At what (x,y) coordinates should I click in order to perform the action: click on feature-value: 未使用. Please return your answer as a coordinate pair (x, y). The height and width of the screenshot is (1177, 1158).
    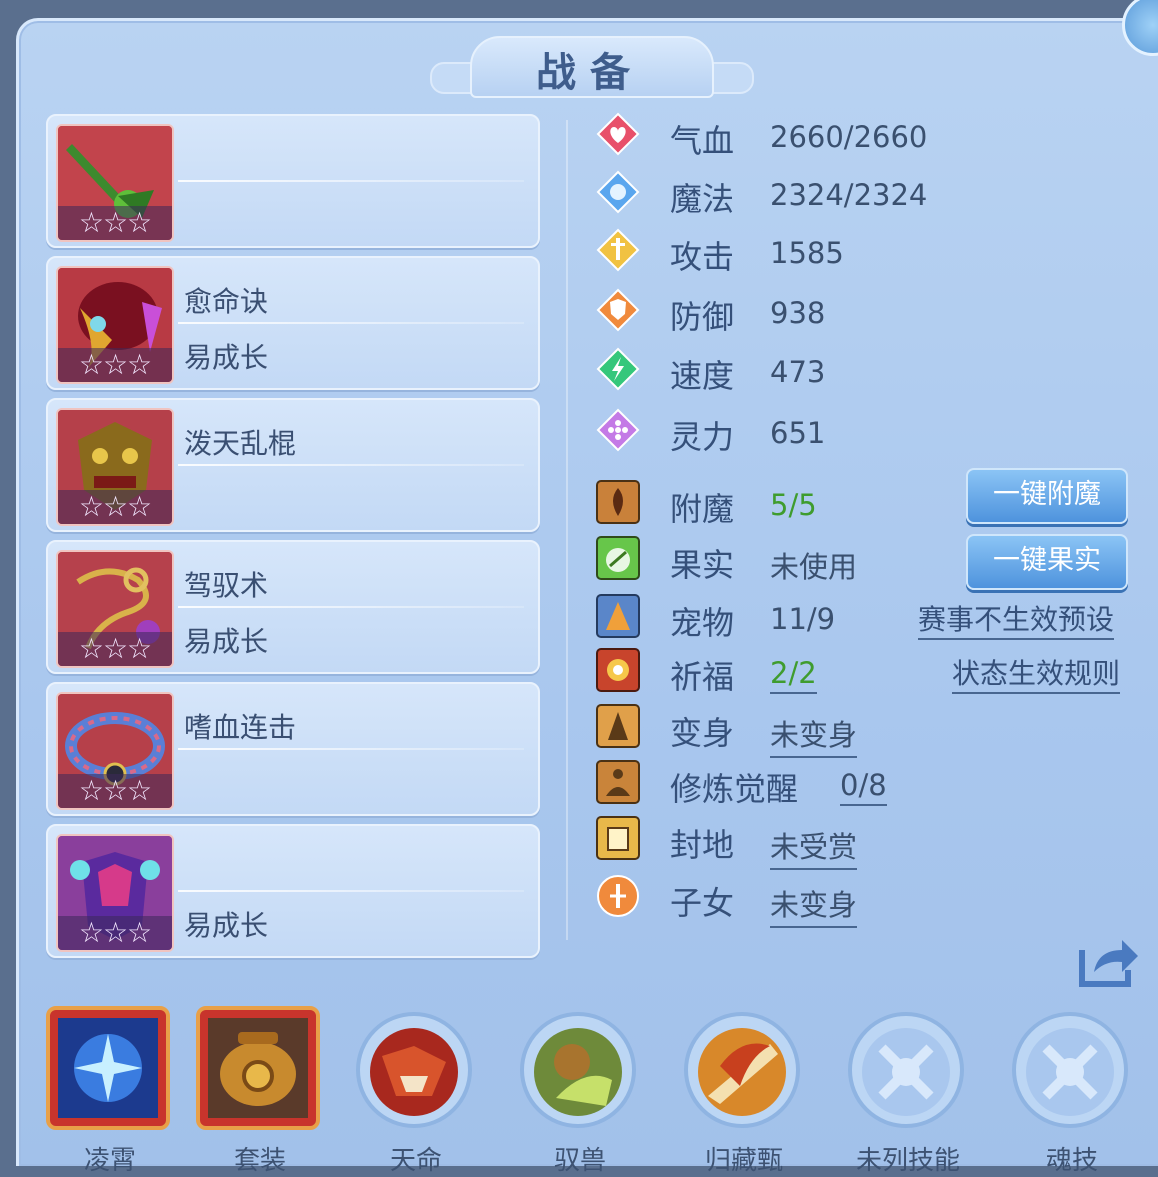
    Looking at the image, I should click on (814, 567).